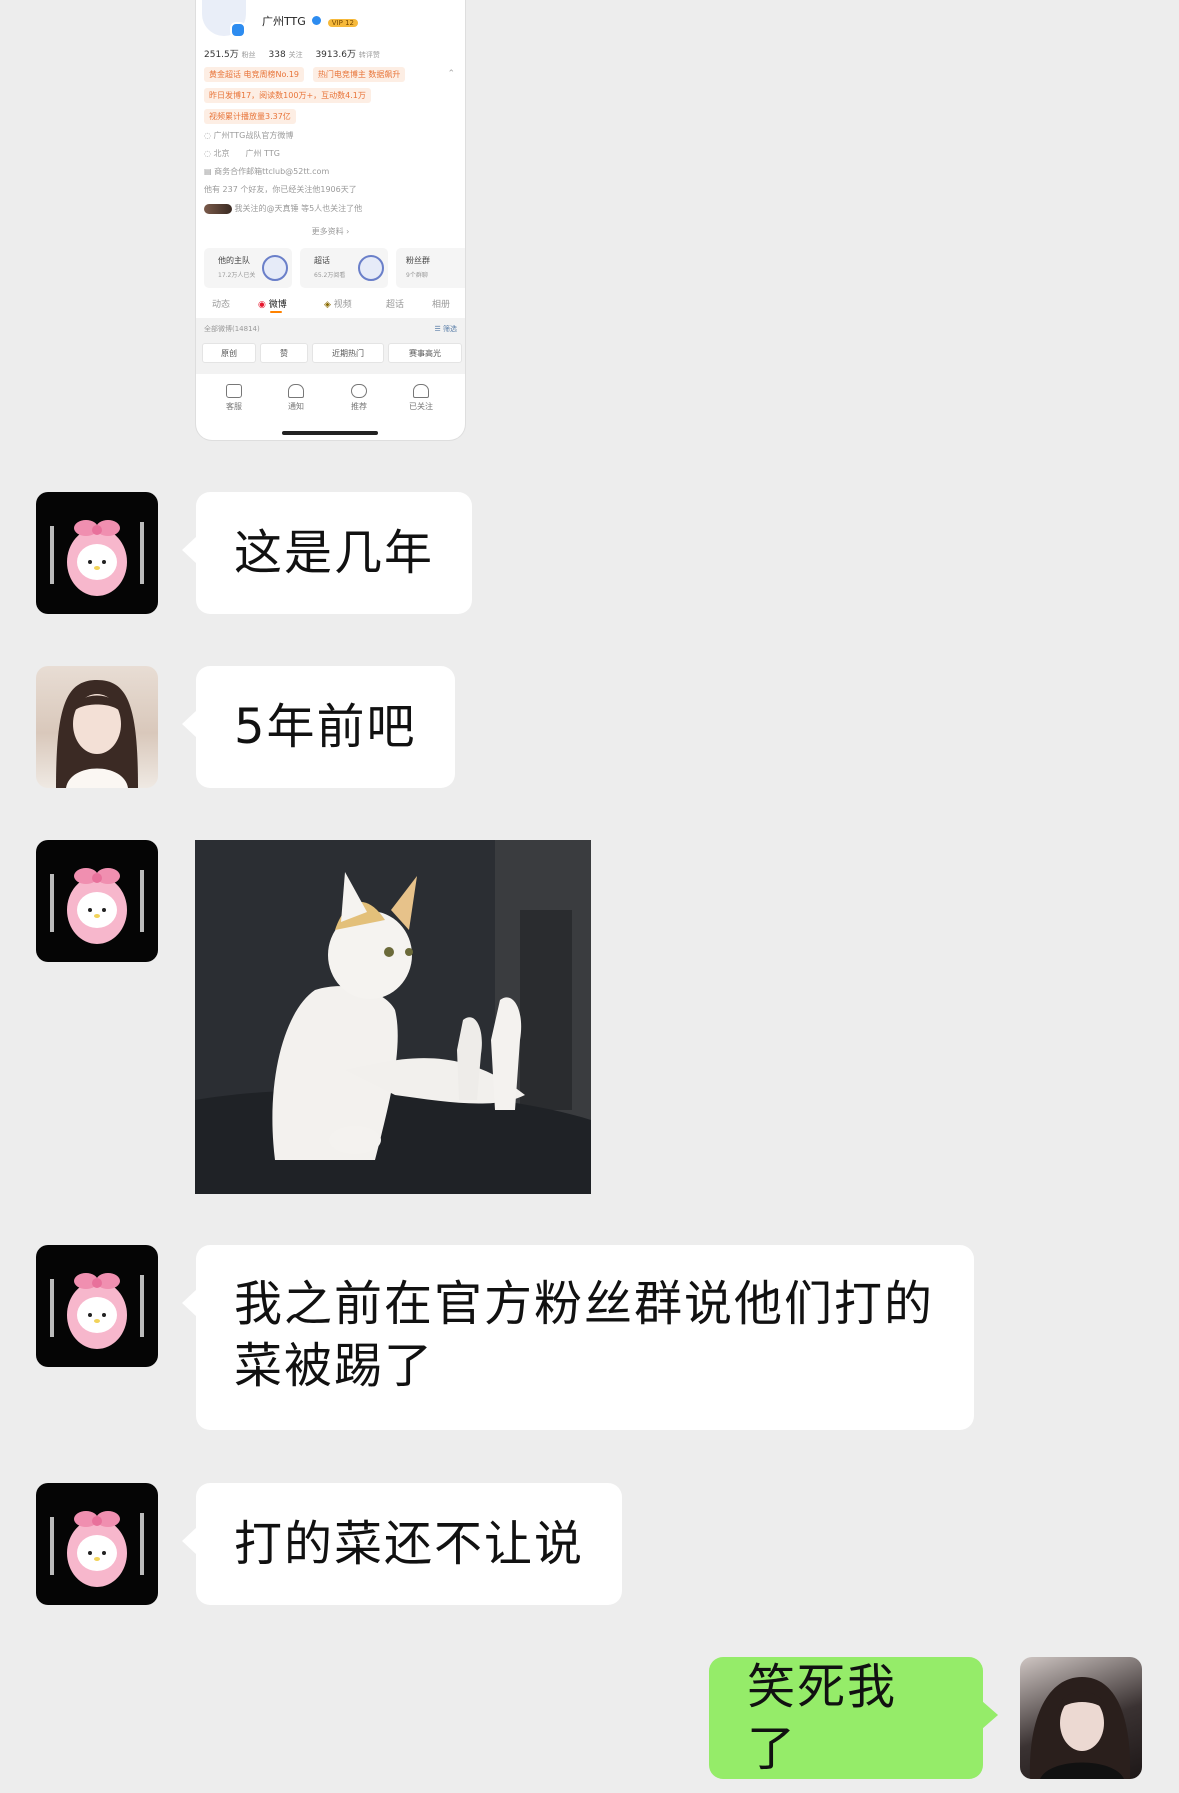 The height and width of the screenshot is (1793, 1179). I want to click on profile-info-line: 商务合作邮箱ttclub@52tt.com, so click(272, 171).